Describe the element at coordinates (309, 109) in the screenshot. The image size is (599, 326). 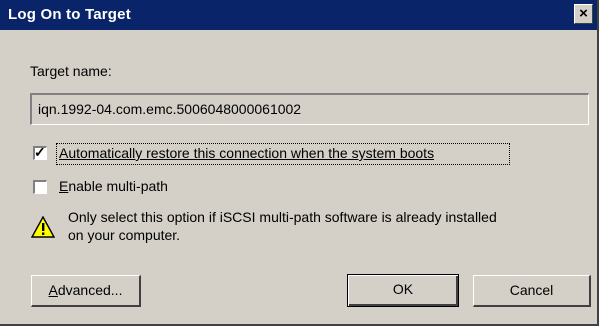
I see `target-name-field: iqn.1992-04.com.emc.5006048000061002` at that location.